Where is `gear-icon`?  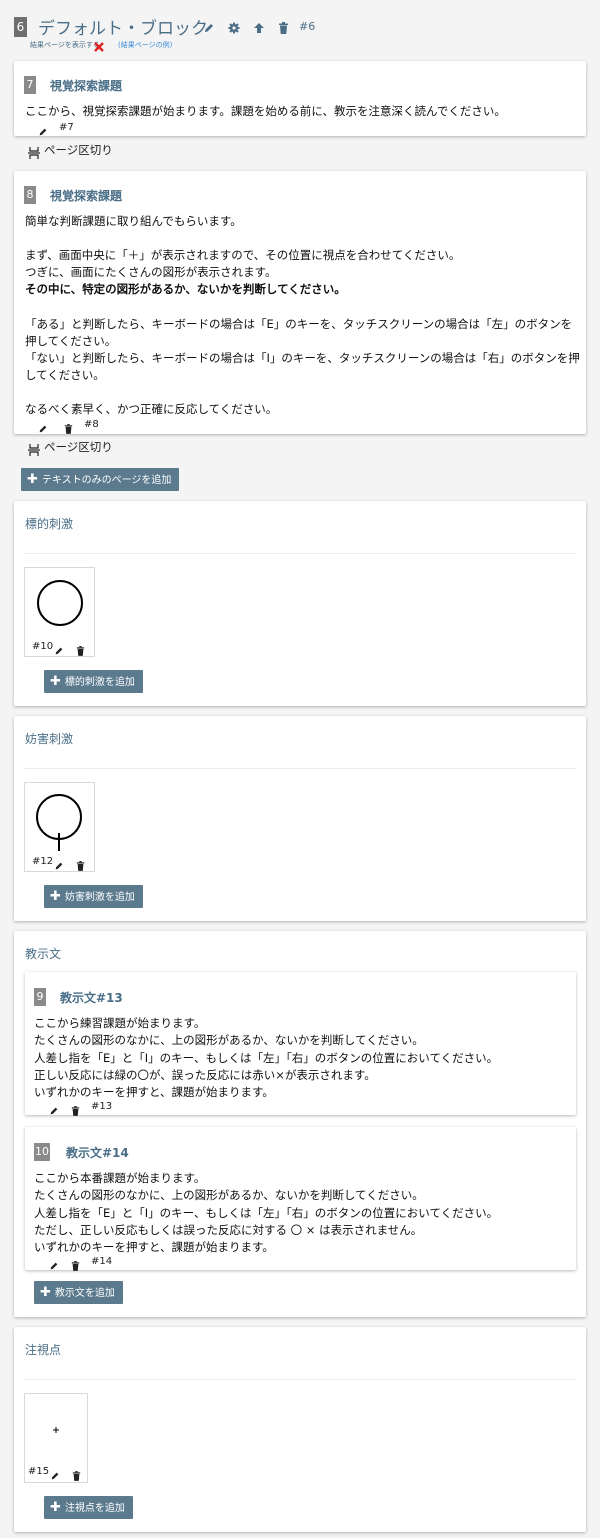
gear-icon is located at coordinates (234, 28).